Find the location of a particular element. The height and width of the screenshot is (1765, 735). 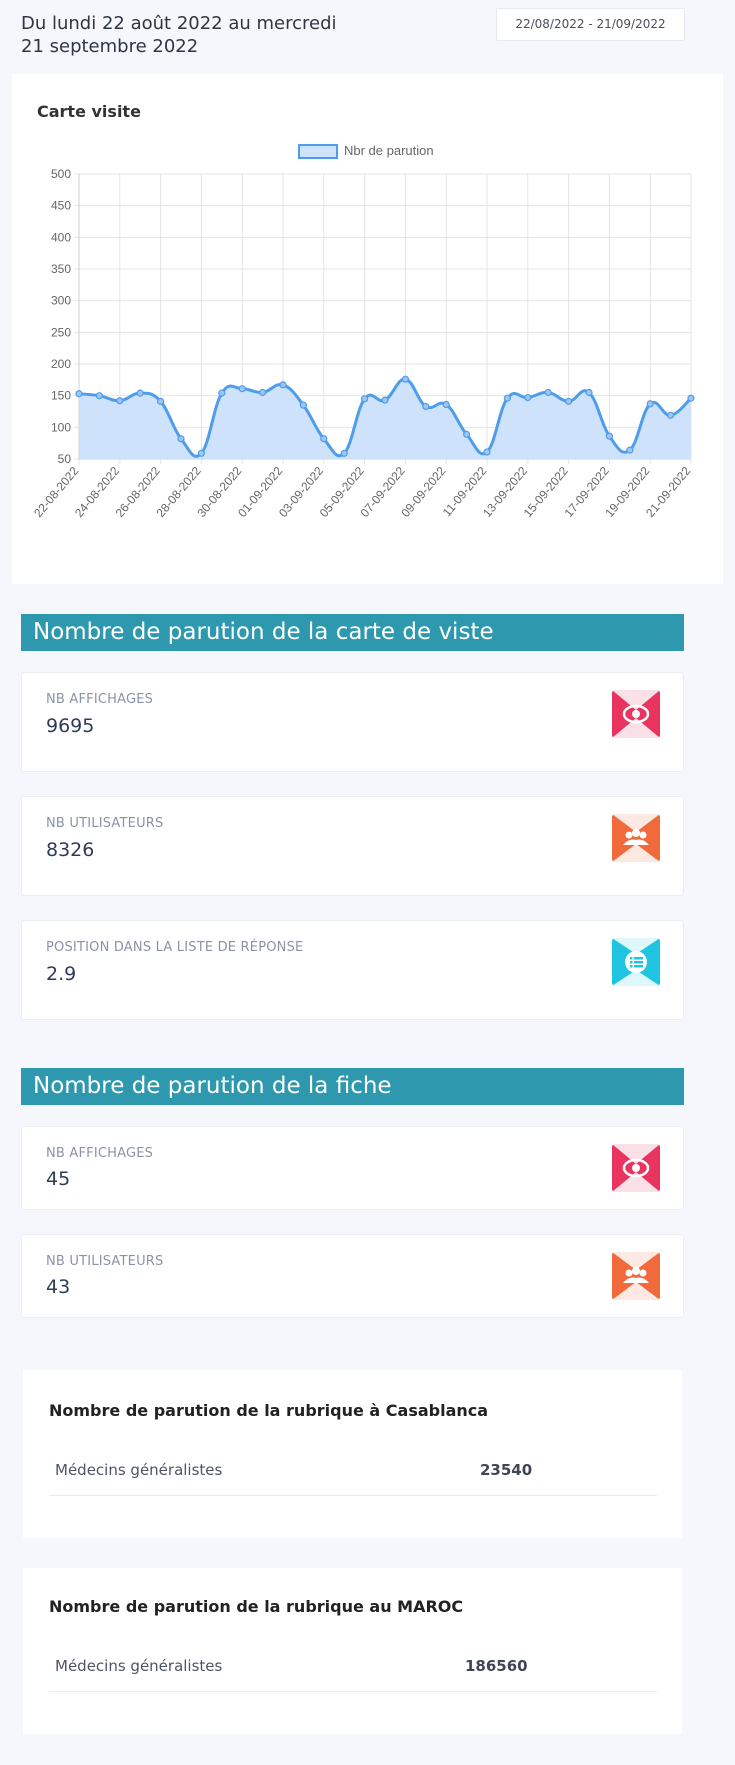

section-header-fiche: Nombre de parution de la fiche is located at coordinates (352, 1086).